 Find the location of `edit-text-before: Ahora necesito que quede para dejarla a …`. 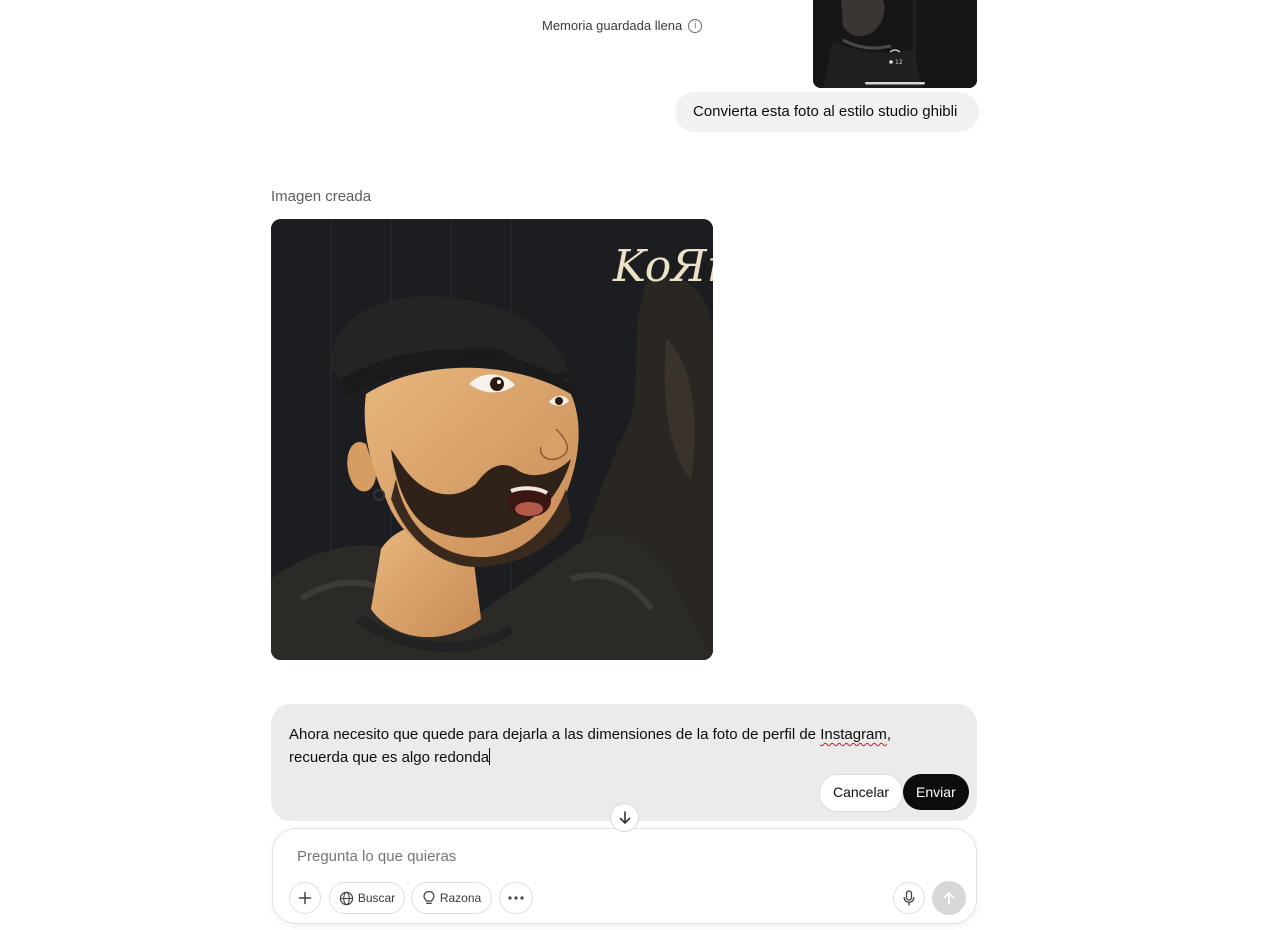

edit-text-before: Ahora necesito que quede para dejarla a … is located at coordinates (555, 734).